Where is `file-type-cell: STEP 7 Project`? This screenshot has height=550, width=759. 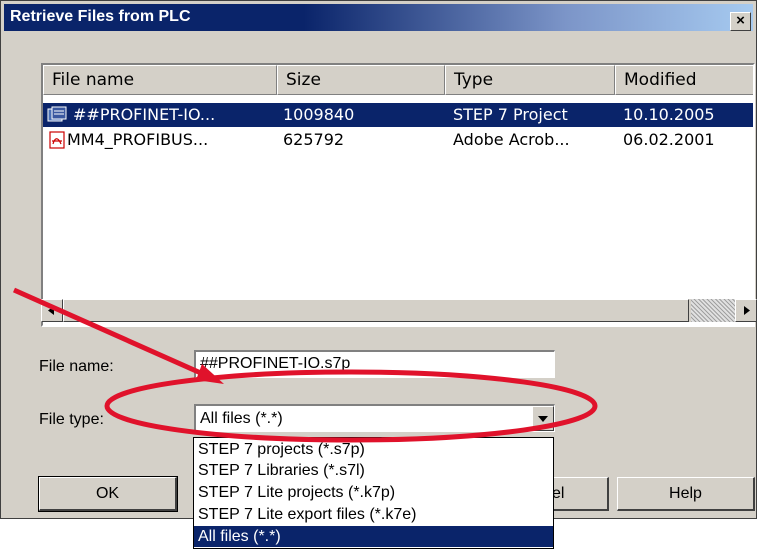
file-type-cell: STEP 7 Project is located at coordinates (510, 114).